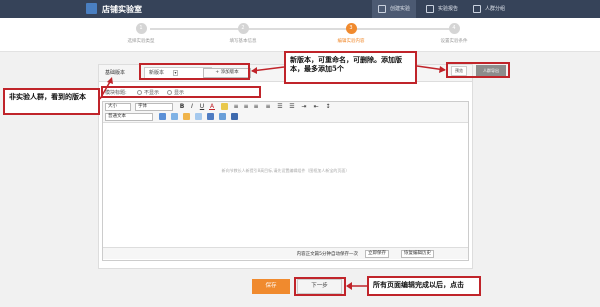 This screenshot has height=307, width=600. I want to click on highlight-version-tabs, so click(194, 71).